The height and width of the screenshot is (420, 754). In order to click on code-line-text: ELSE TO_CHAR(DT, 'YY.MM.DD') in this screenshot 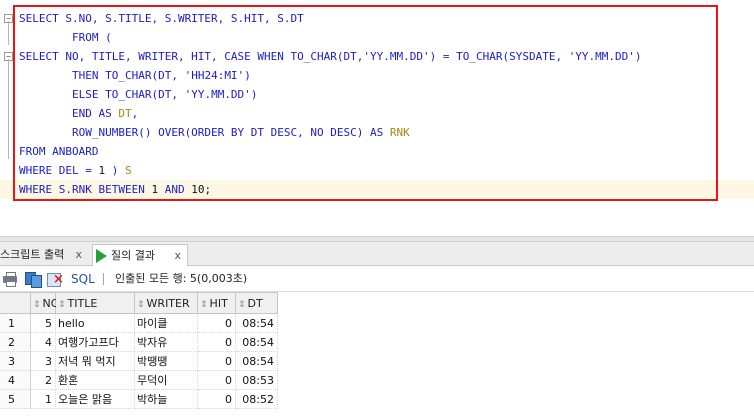, I will do `click(138, 94)`.